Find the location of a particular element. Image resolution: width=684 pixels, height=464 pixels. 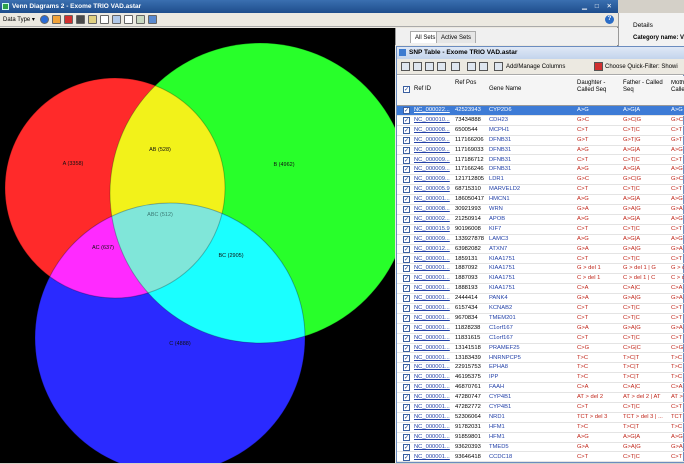

data-type-dropdown: Data Type ▾ is located at coordinates (19, 20).